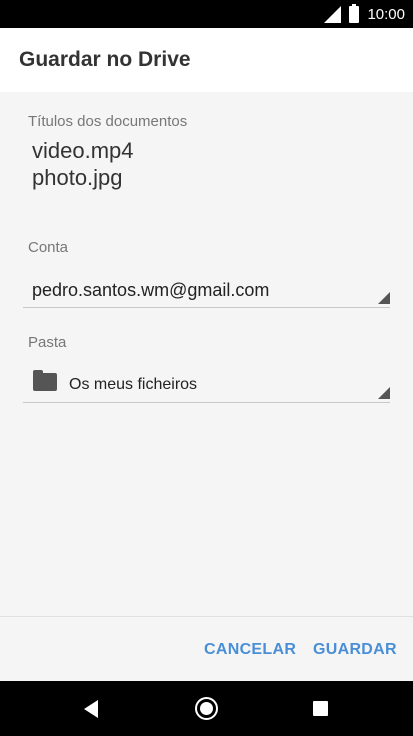 The height and width of the screenshot is (736, 413). I want to click on signal-icon, so click(333, 14).